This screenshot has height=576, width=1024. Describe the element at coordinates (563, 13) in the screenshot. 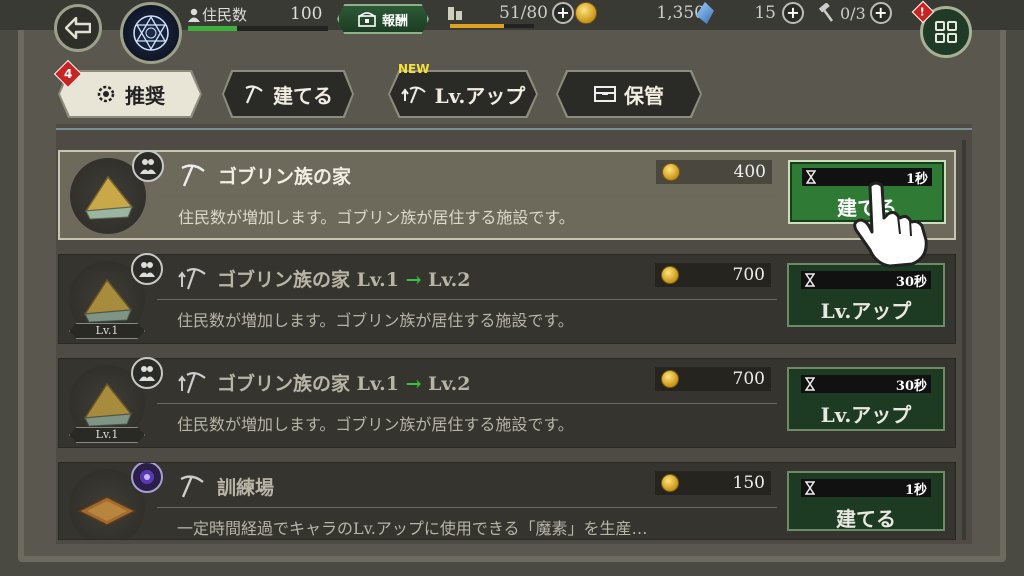

I see `capacity-plus-button: +` at that location.